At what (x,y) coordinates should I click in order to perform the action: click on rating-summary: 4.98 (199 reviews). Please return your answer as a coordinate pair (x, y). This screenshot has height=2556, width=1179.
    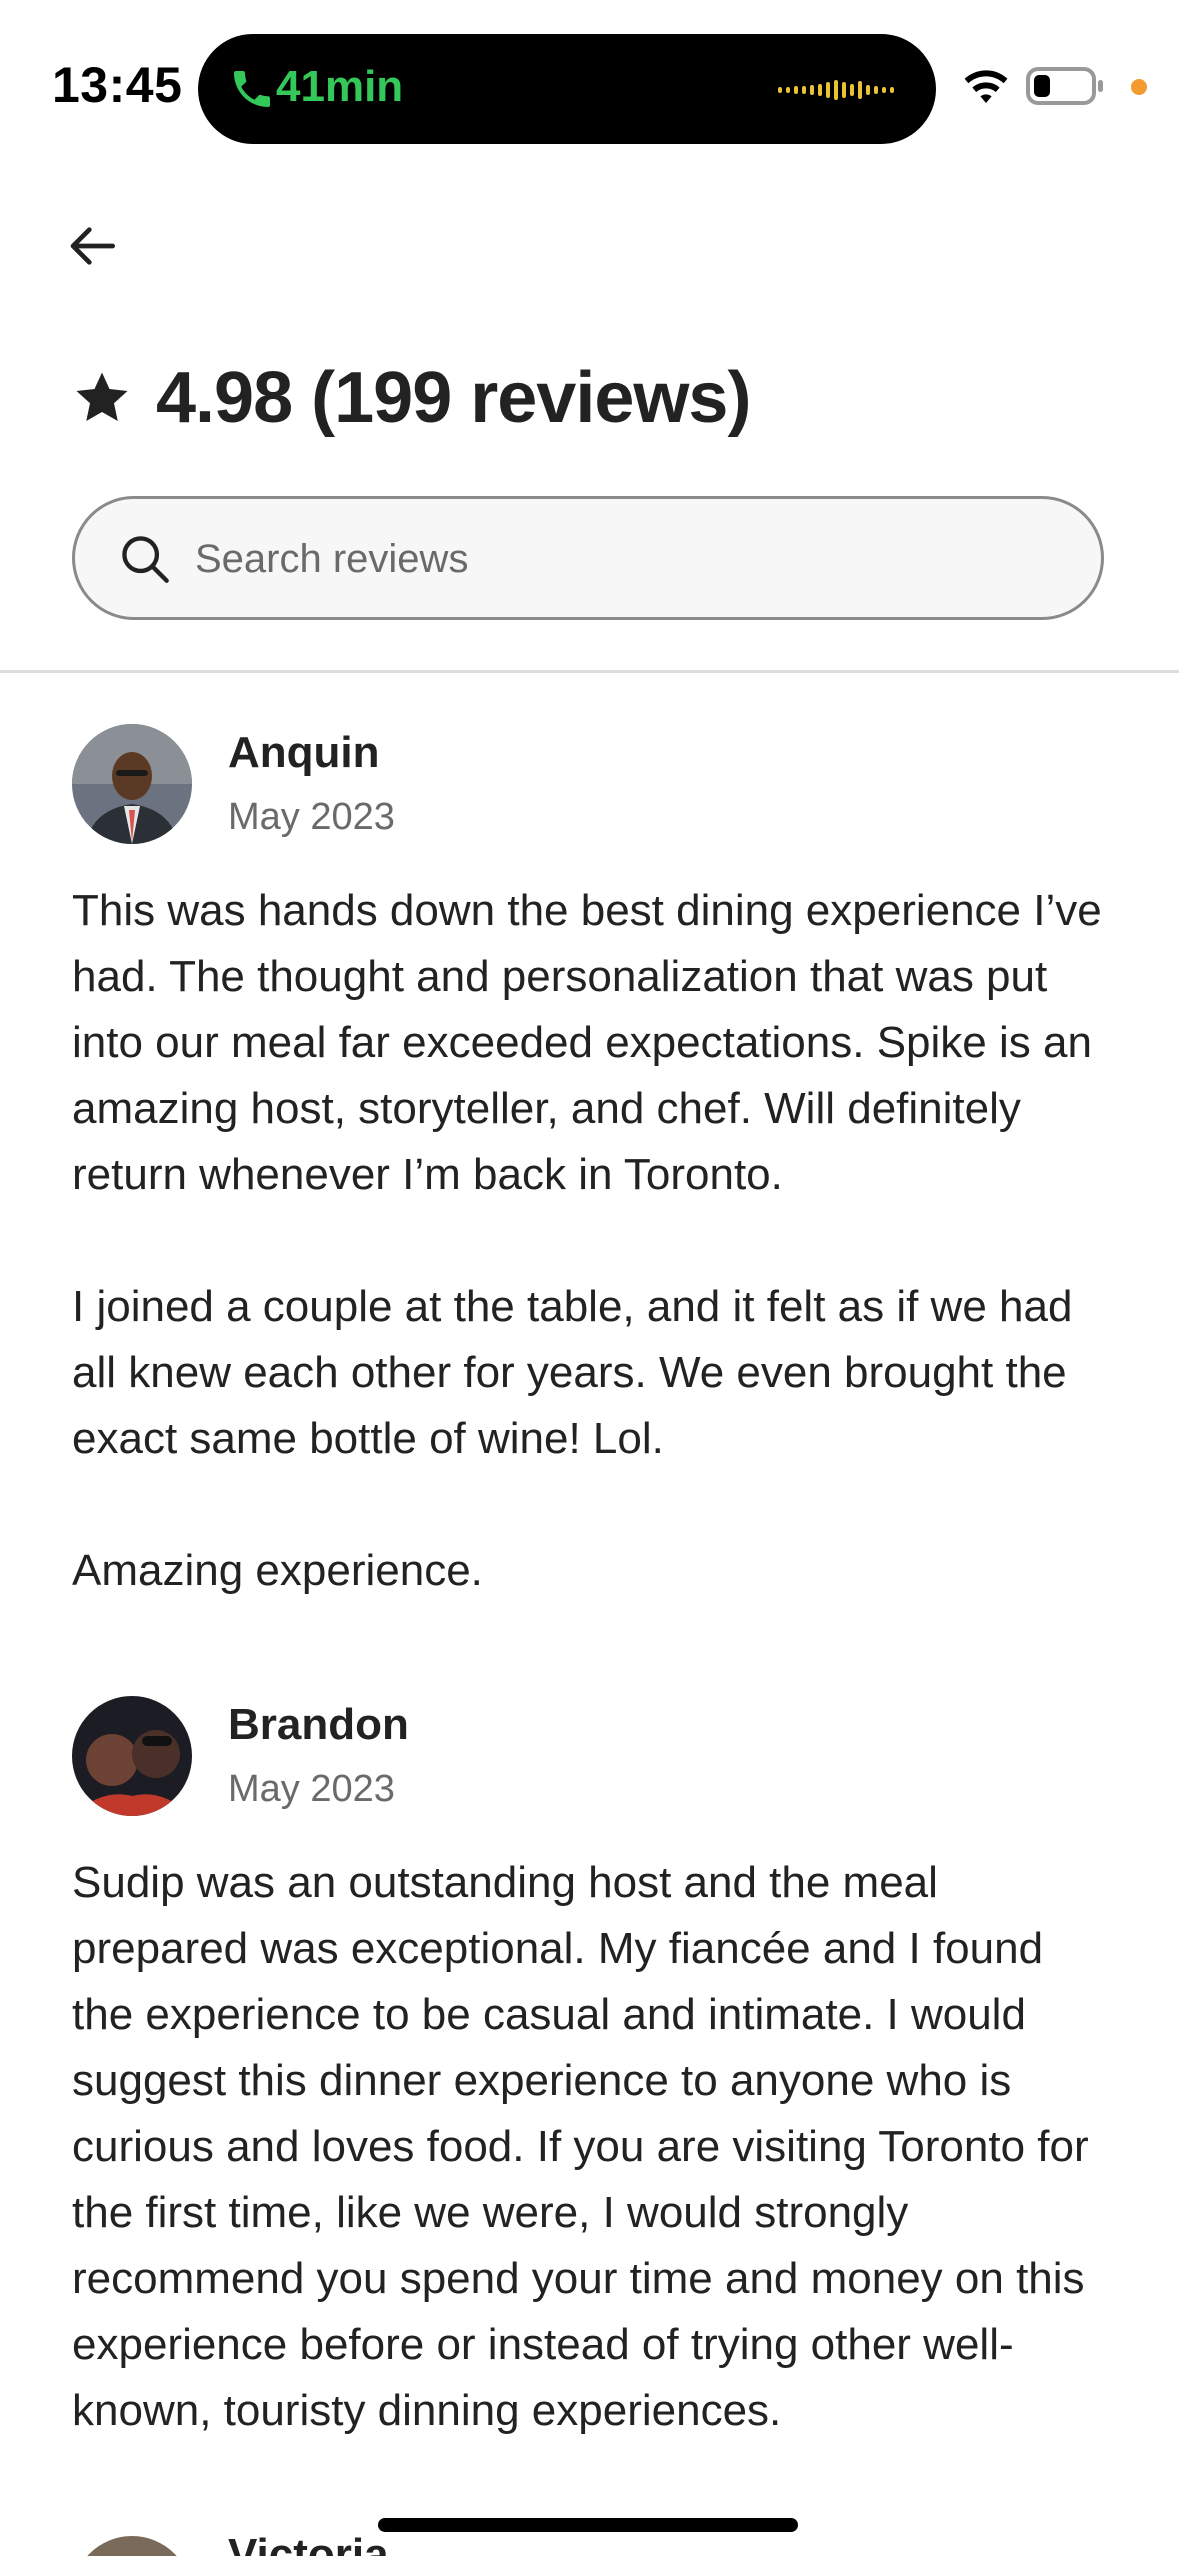
    Looking at the image, I should click on (453, 398).